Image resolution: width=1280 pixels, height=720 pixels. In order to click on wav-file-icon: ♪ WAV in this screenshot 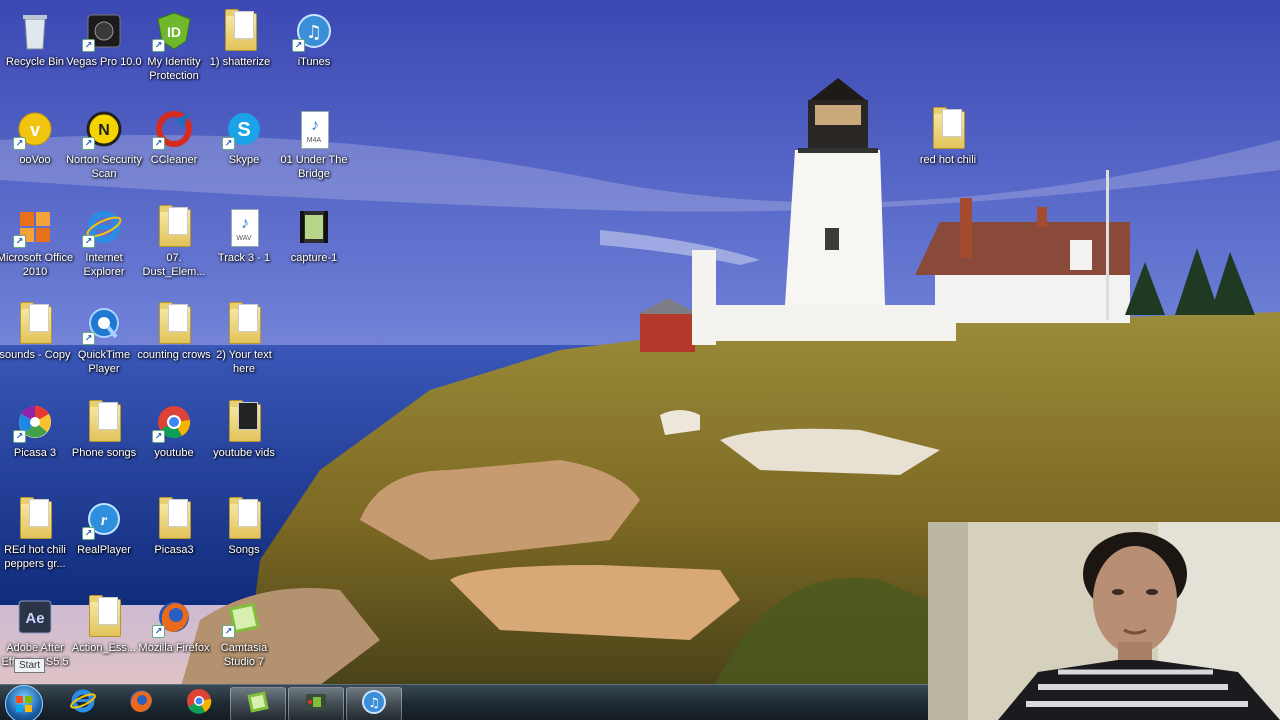, I will do `click(244, 227)`.